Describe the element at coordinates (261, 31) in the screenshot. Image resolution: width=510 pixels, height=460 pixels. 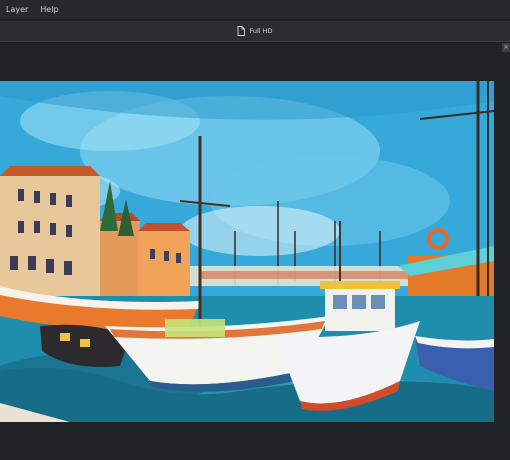
I see `document-tab-label: Full HD` at that location.